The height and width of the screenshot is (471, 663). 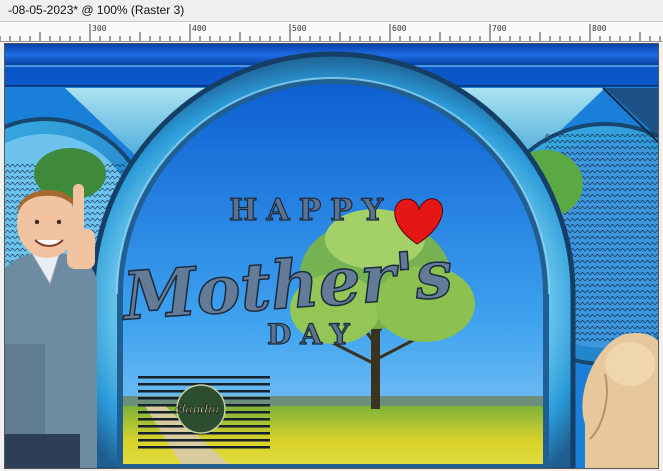 I want to click on ruler-label: 700, so click(x=499, y=28).